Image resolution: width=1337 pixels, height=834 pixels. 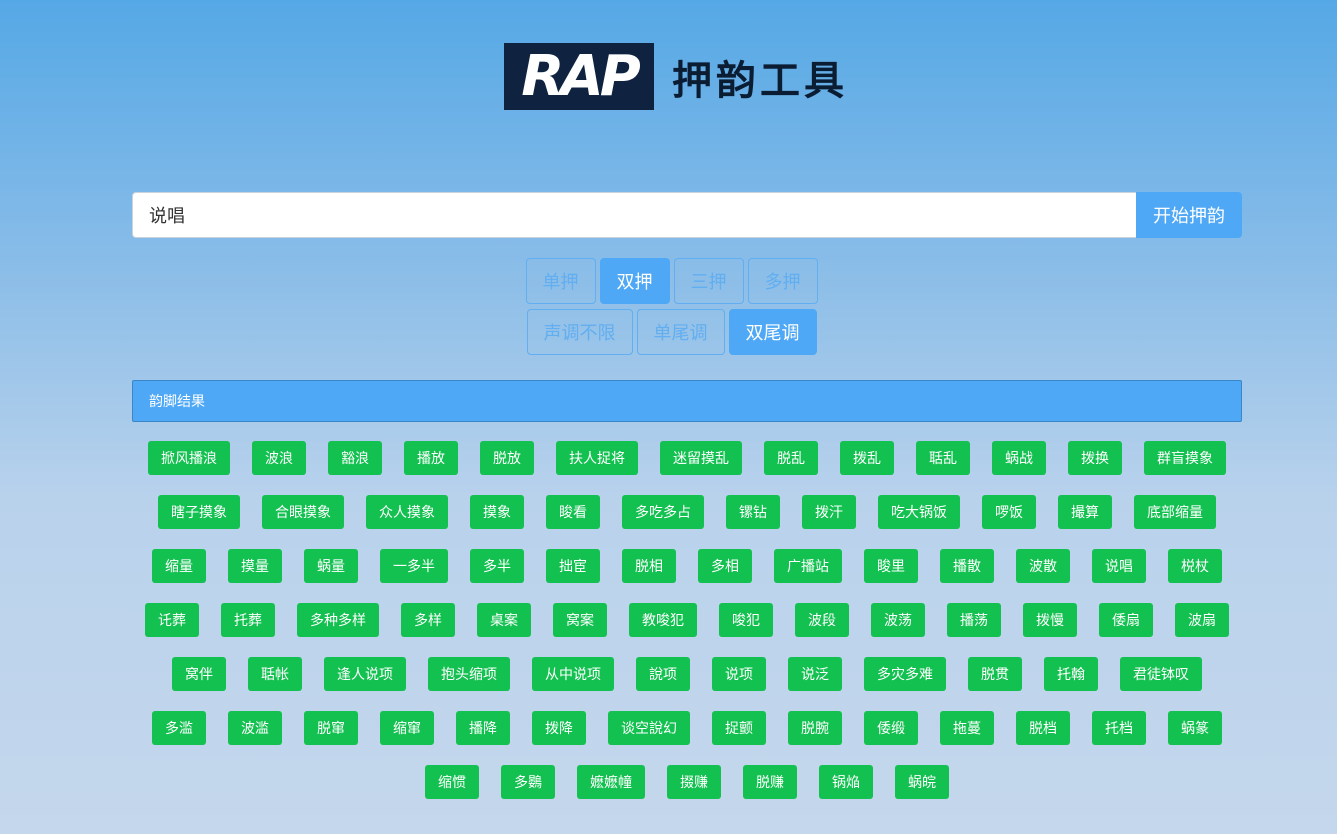 I want to click on rhyme-word-tag: 谈空說幻, so click(x=649, y=728).